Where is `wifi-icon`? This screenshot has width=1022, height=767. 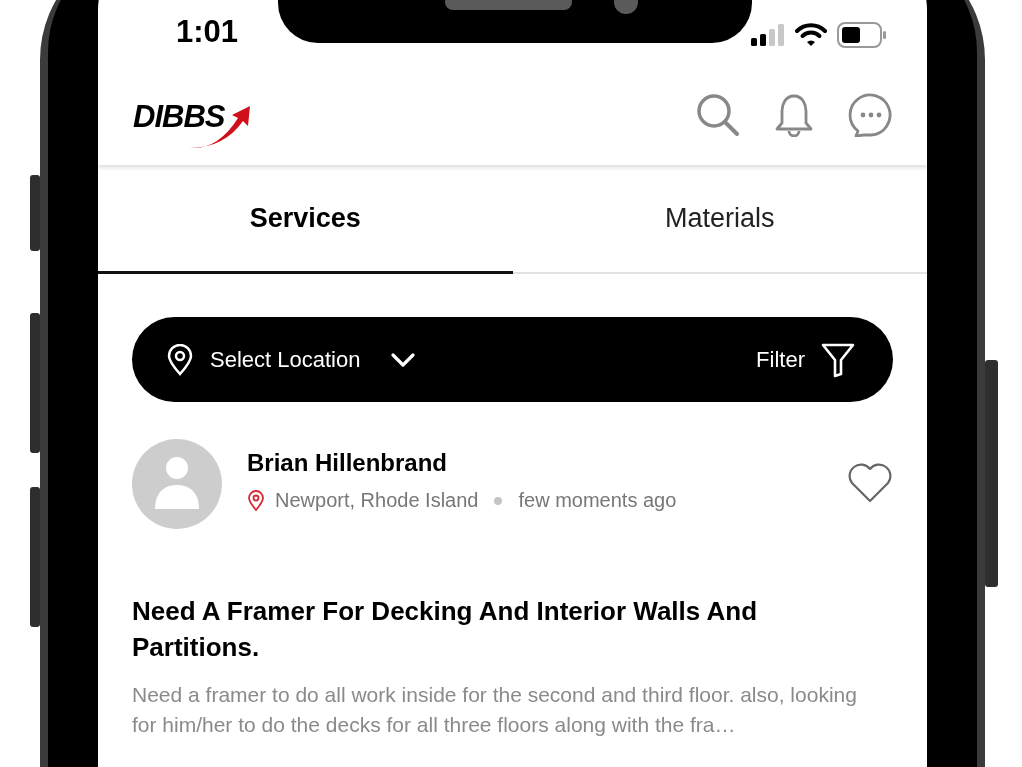 wifi-icon is located at coordinates (811, 34).